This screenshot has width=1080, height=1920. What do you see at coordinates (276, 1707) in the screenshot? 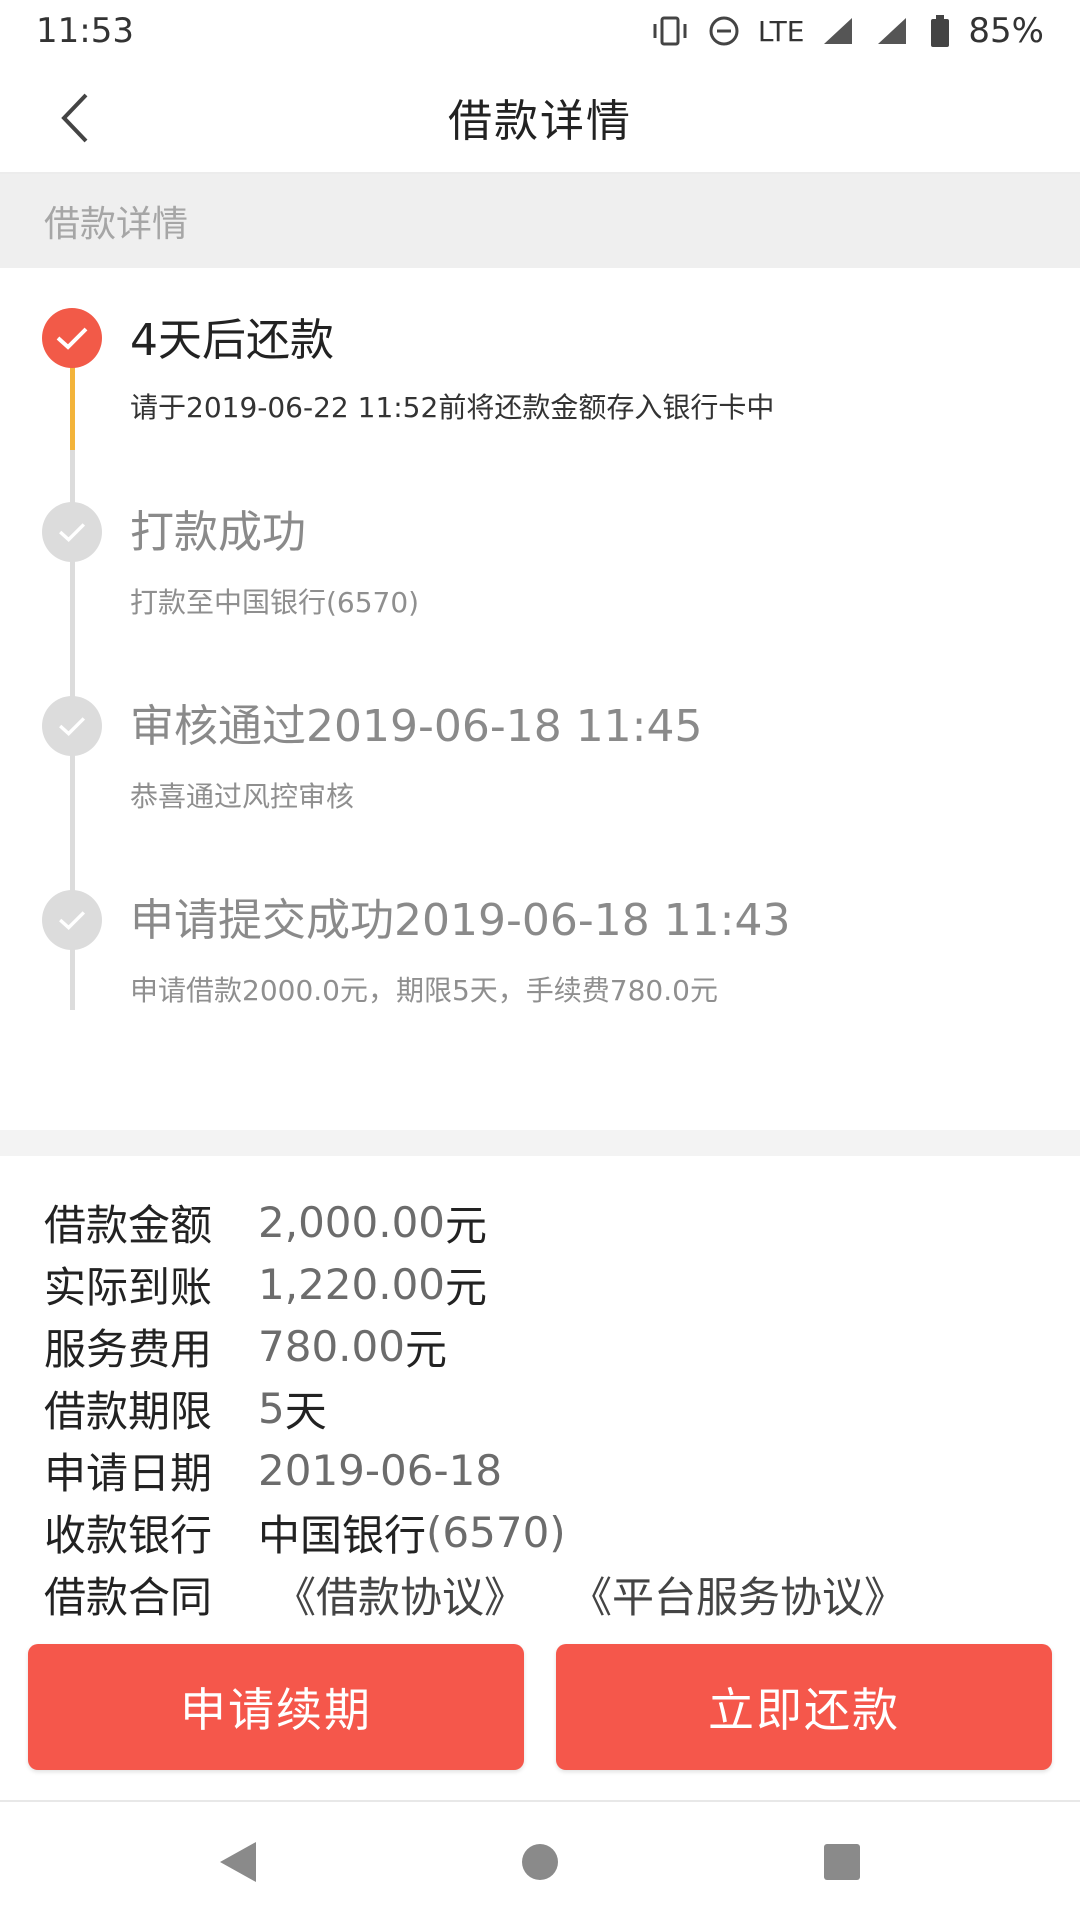
I see `renew-button: 申请续期` at bounding box center [276, 1707].